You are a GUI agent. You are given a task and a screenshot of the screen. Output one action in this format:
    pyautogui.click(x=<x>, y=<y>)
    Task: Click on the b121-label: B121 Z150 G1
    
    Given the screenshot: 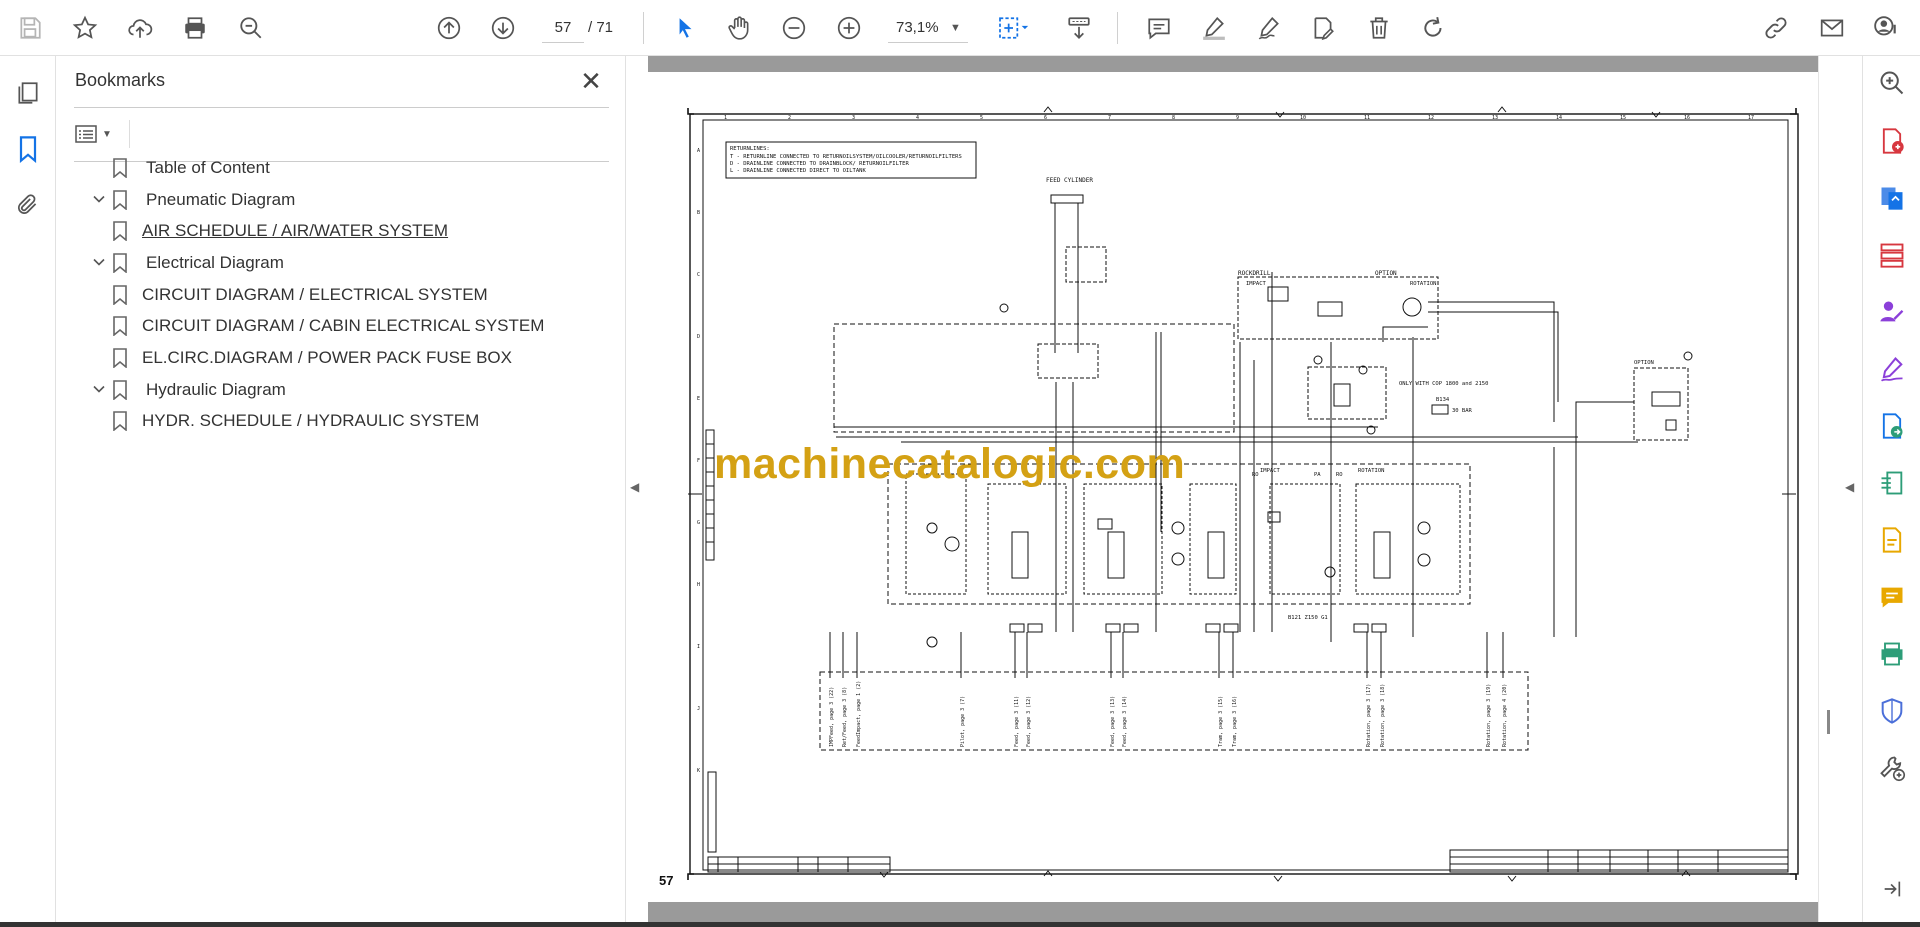 What is the action you would take?
    pyautogui.click(x=1308, y=618)
    